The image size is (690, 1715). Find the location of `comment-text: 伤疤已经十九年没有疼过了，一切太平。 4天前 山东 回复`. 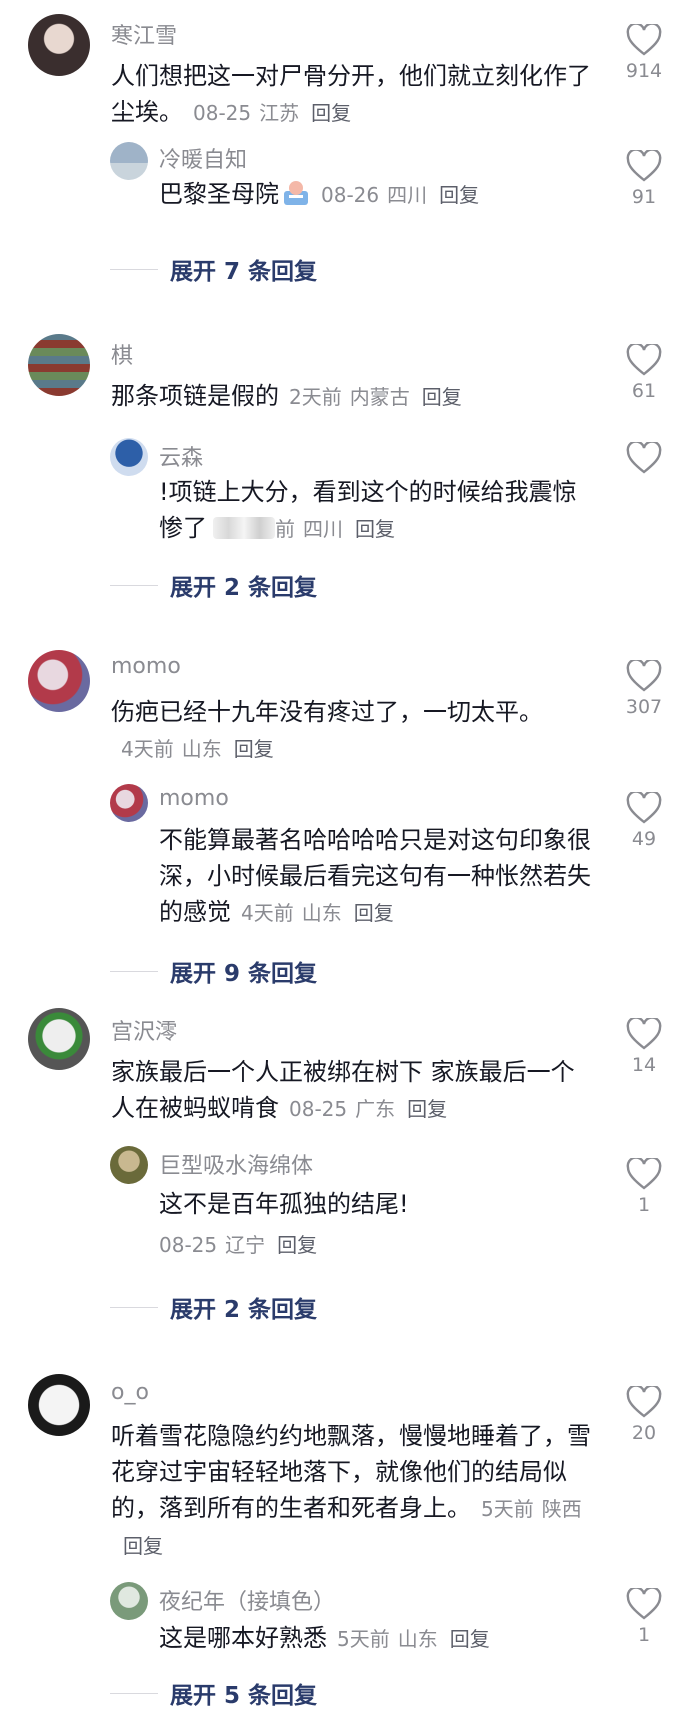

comment-text: 伤疤已经十九年没有疼过了，一切太平。 4天前 山东 回复 is located at coordinates (331, 730).